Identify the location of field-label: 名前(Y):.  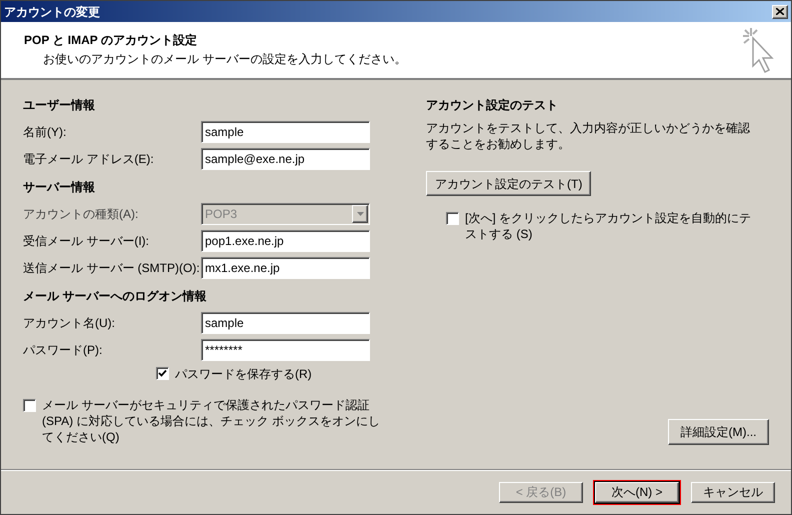
(45, 132).